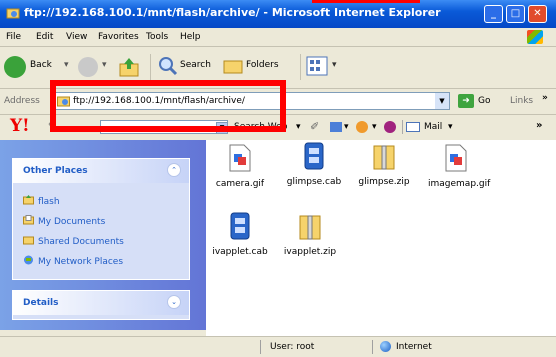 The width and height of the screenshot is (556, 357). I want to click on address-label: Address, so click(22, 101).